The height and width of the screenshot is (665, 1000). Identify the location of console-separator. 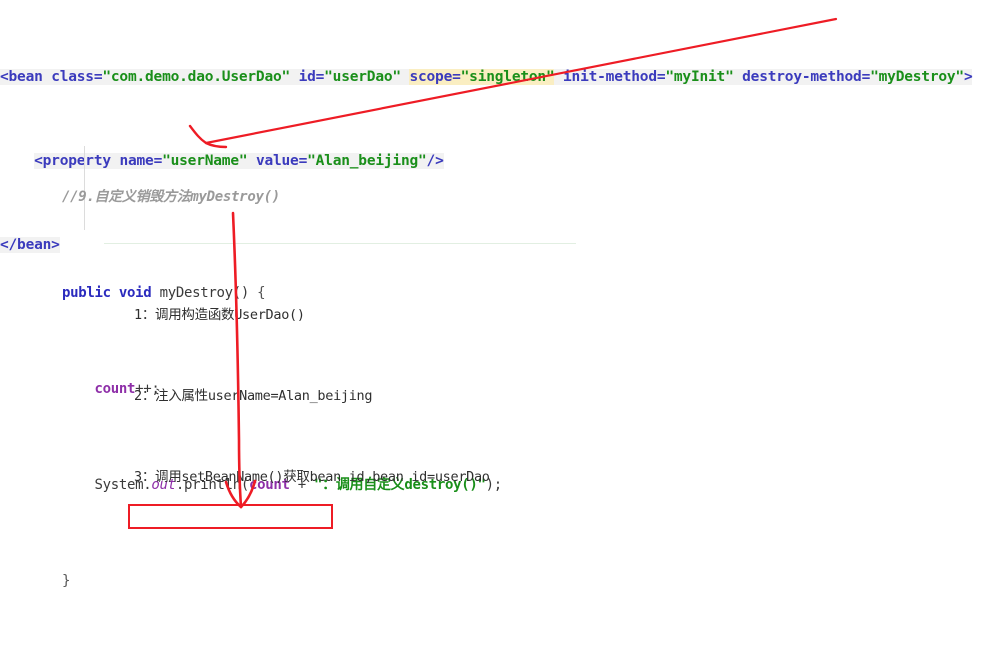
(340, 243).